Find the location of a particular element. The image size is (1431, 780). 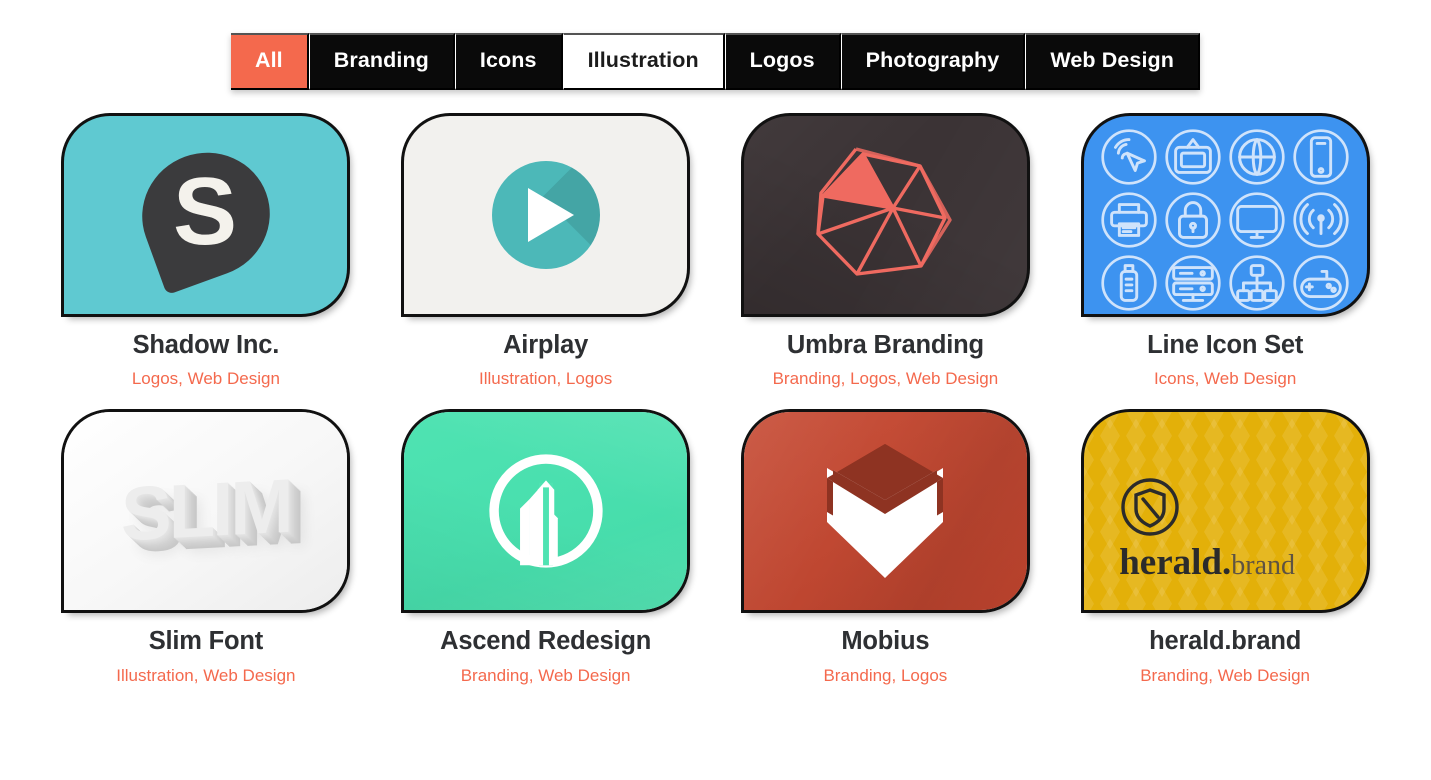

project-tags: Illustration, Logos is located at coordinates (545, 378).